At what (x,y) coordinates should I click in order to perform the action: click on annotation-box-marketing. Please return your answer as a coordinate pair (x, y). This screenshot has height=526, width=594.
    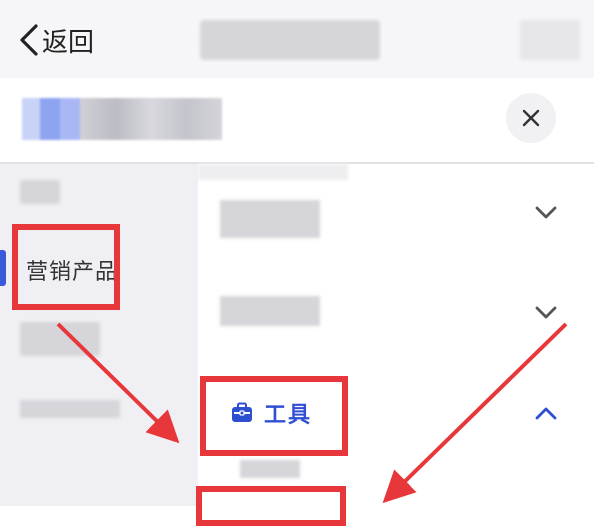
    Looking at the image, I should click on (66, 267).